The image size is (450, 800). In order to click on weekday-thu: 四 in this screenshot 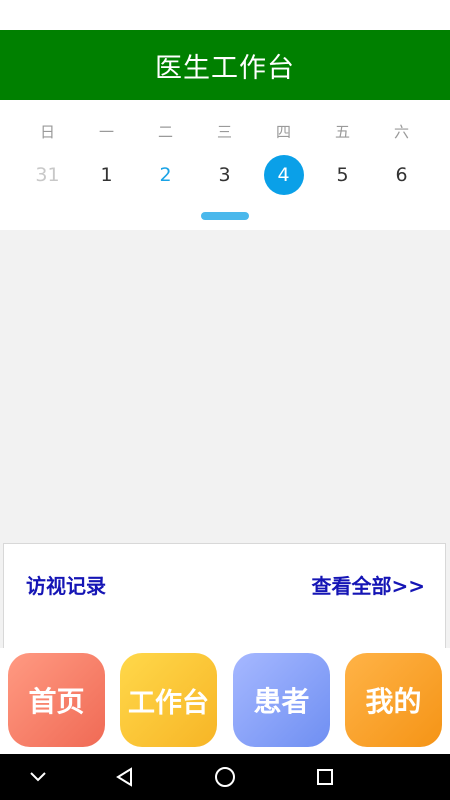, I will do `click(283, 131)`.